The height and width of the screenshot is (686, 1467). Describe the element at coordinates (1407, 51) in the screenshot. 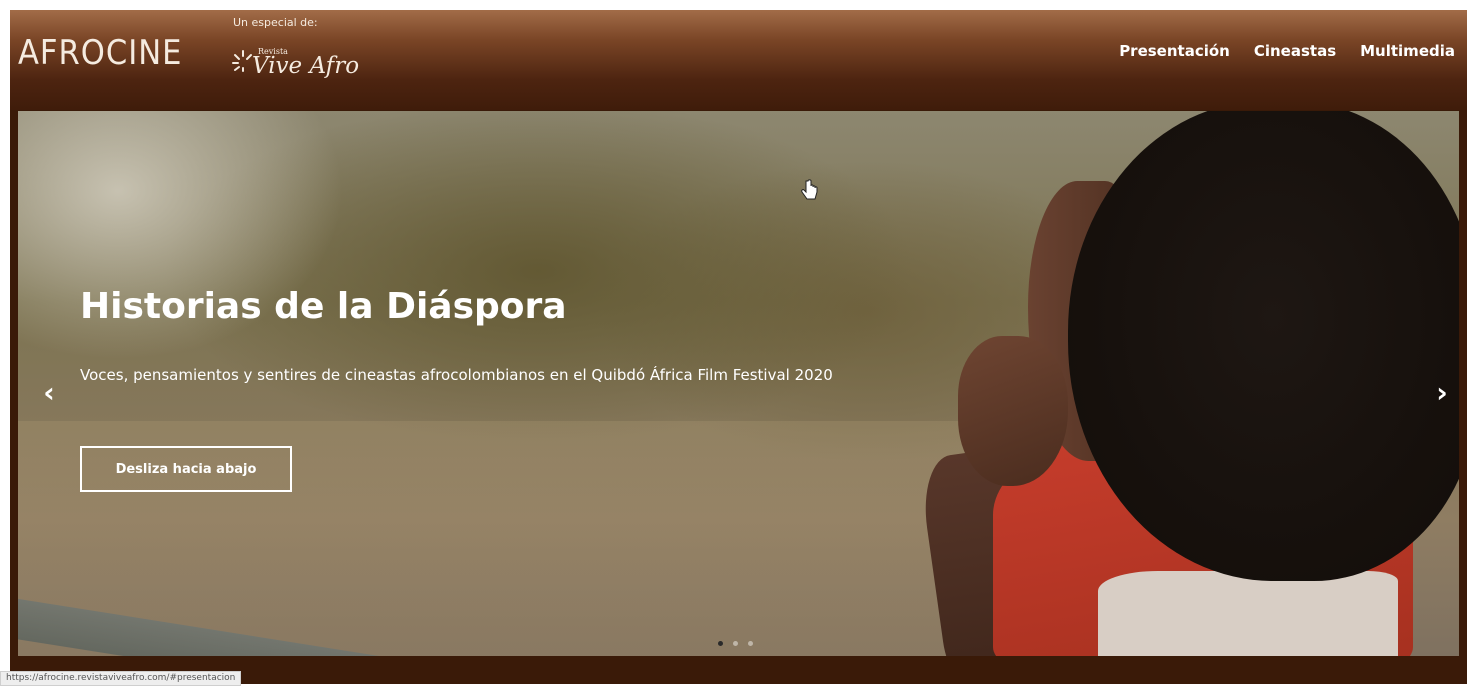

I see `nav-multimedia: Multimedia` at that location.